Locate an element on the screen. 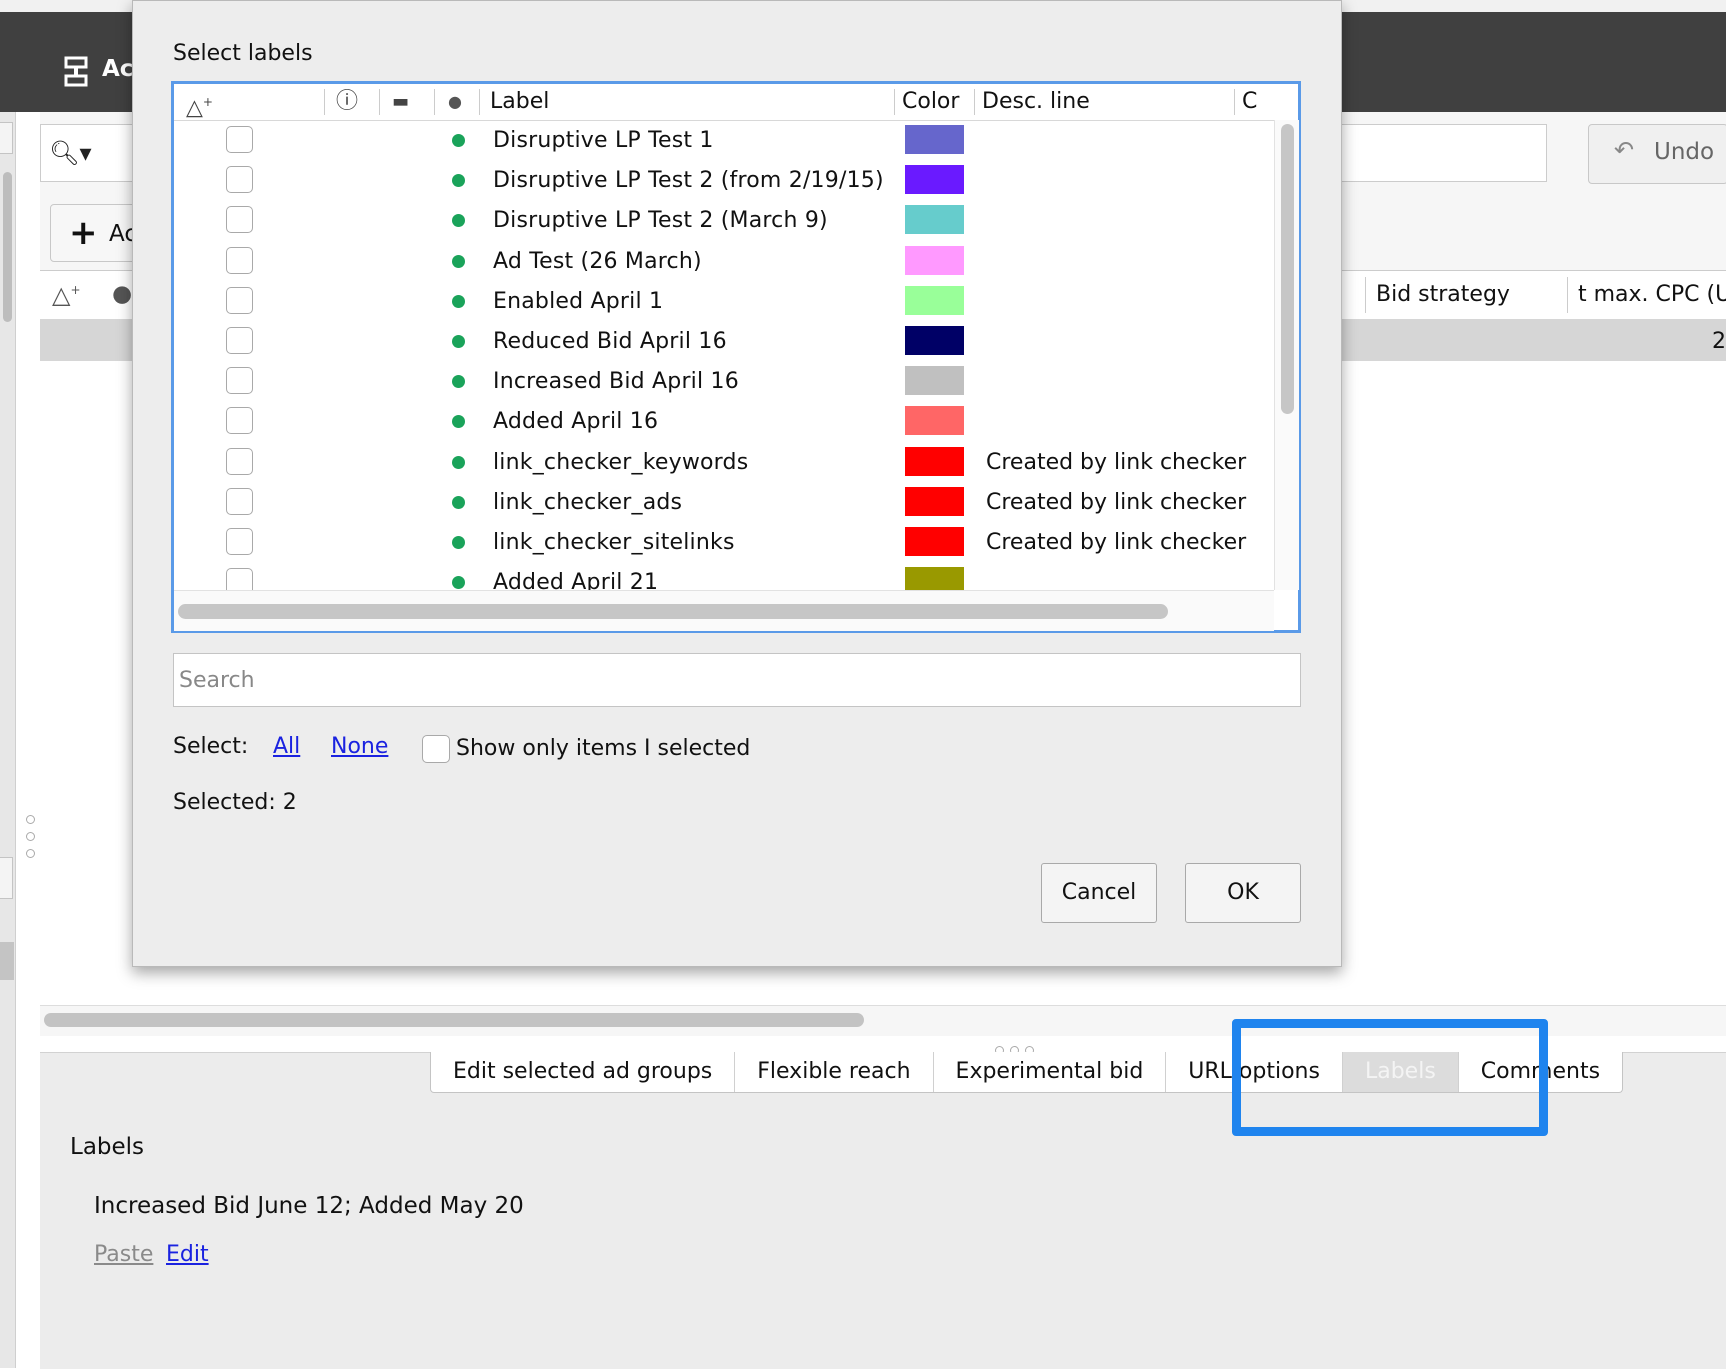 This screenshot has width=1726, height=1369. label-row: Ad Test (26 March) is located at coordinates (724, 261).